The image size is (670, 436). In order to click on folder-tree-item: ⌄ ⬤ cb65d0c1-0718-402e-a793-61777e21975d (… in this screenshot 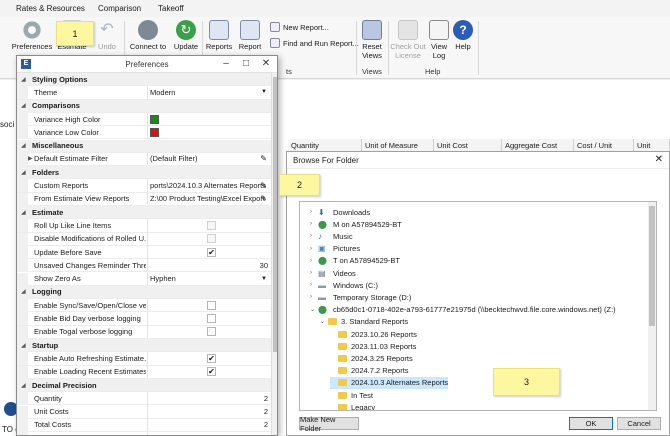, I will do `click(463, 310)`.